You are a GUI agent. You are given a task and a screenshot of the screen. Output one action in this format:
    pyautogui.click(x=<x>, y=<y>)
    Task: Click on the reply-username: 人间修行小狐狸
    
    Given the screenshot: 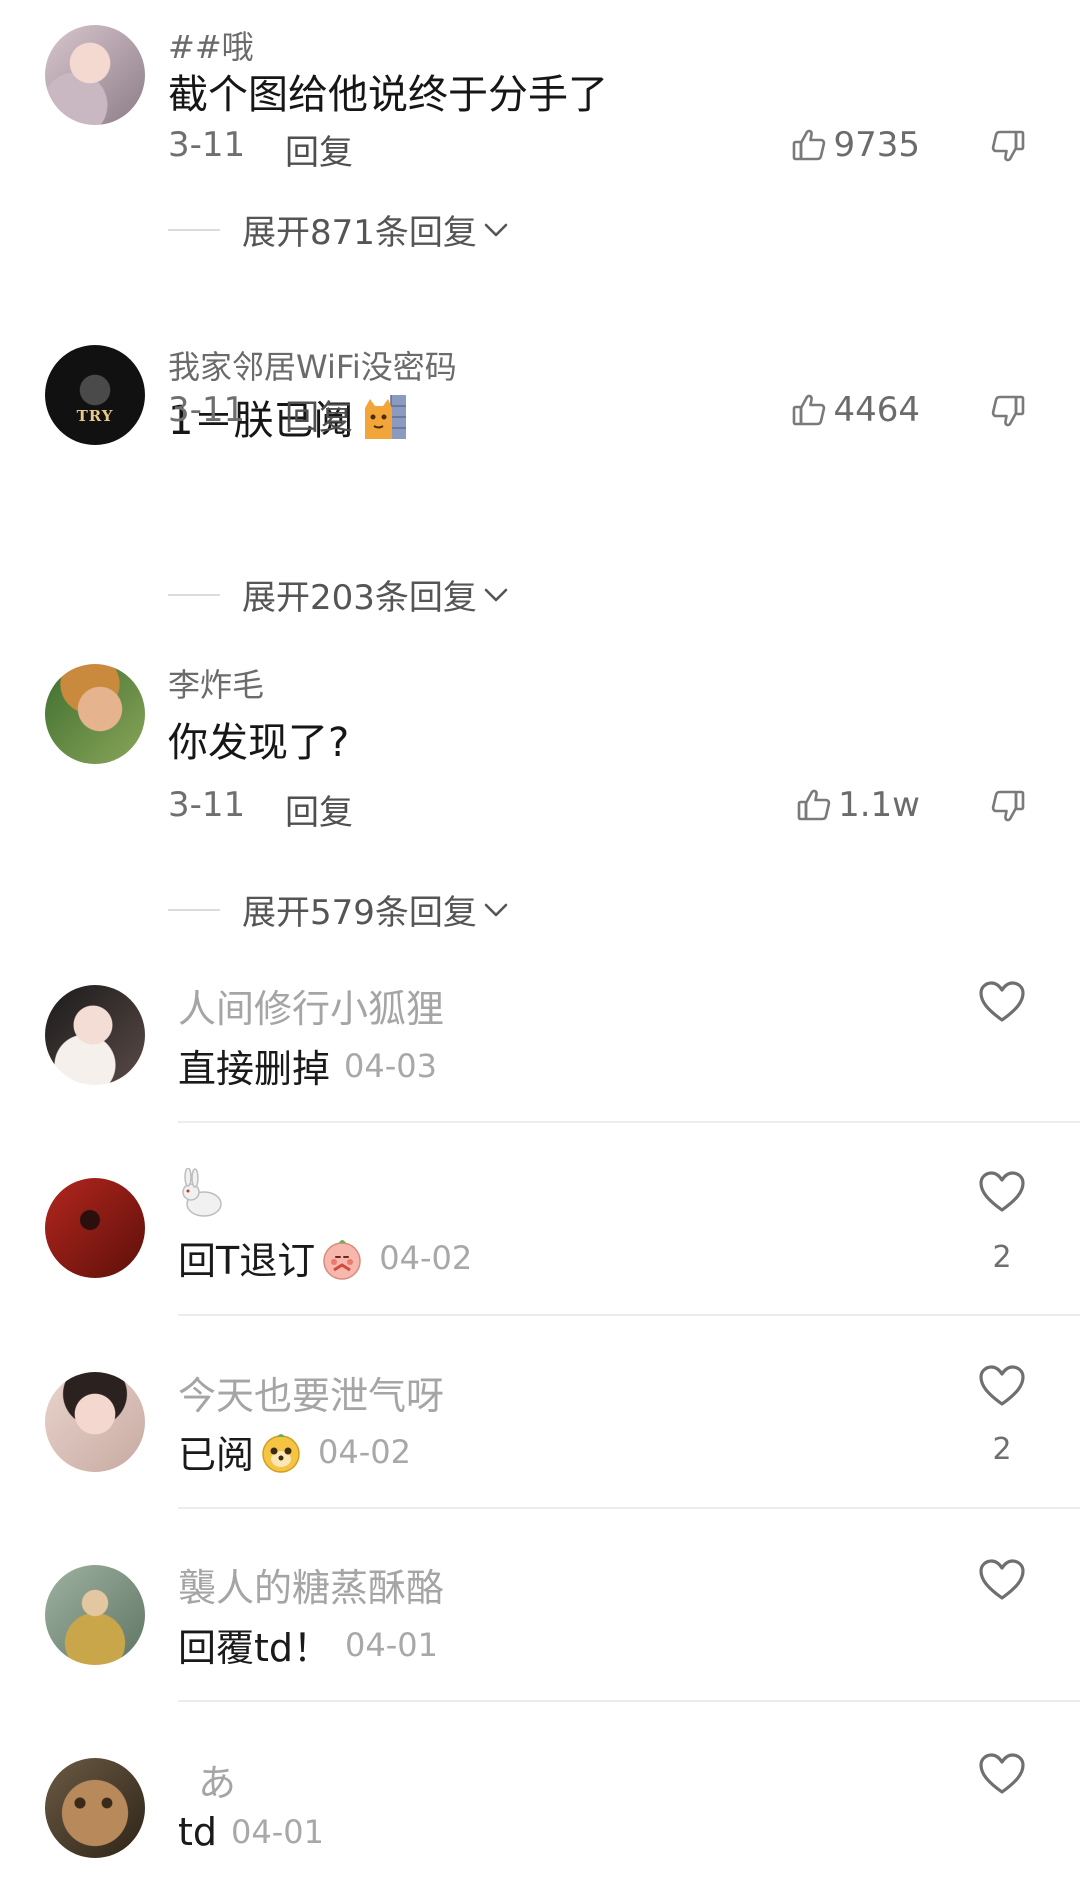 What is the action you would take?
    pyautogui.click(x=311, y=1005)
    